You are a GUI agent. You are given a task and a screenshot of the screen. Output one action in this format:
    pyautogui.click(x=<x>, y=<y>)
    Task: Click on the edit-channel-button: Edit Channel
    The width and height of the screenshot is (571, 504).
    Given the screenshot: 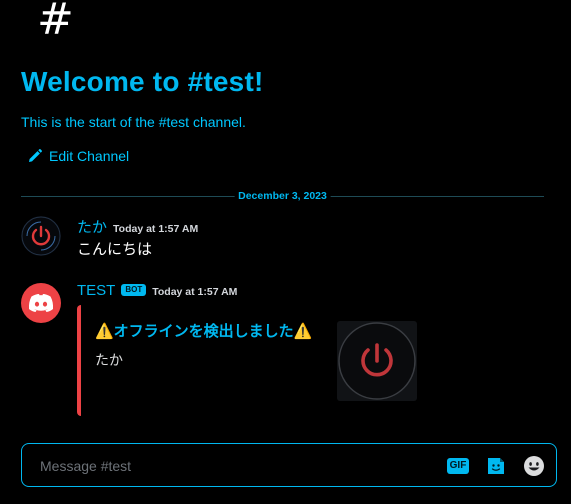 What is the action you would take?
    pyautogui.click(x=78, y=156)
    